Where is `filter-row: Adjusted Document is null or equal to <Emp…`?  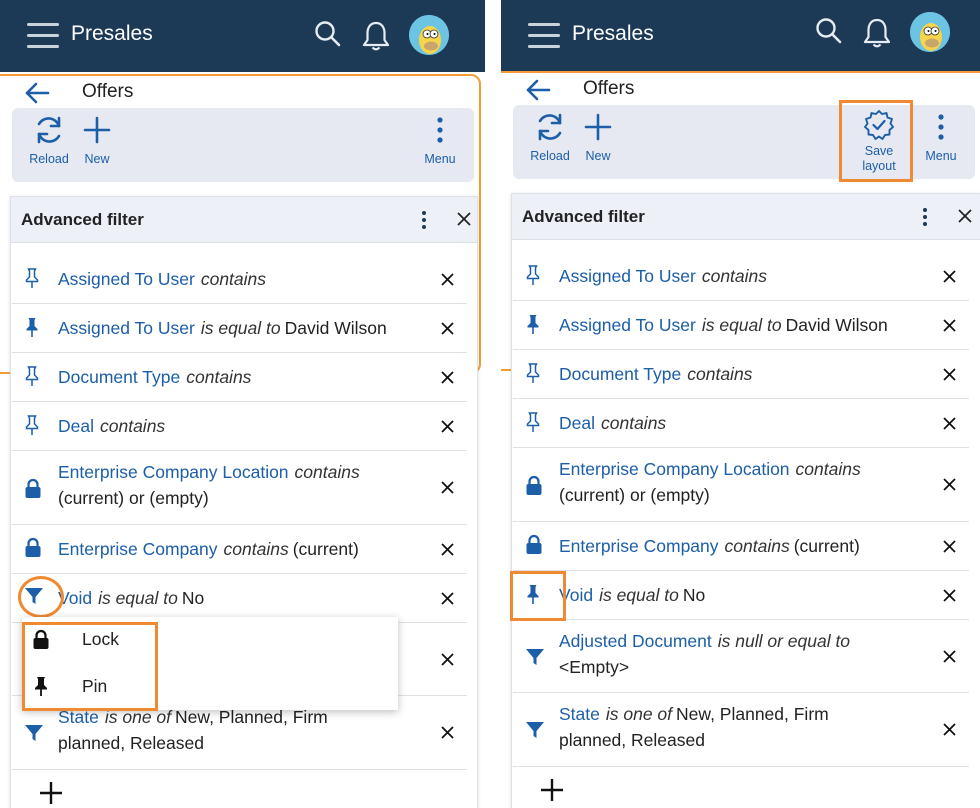 filter-row: Adjusted Document is null or equal to <Emp… is located at coordinates (741, 656).